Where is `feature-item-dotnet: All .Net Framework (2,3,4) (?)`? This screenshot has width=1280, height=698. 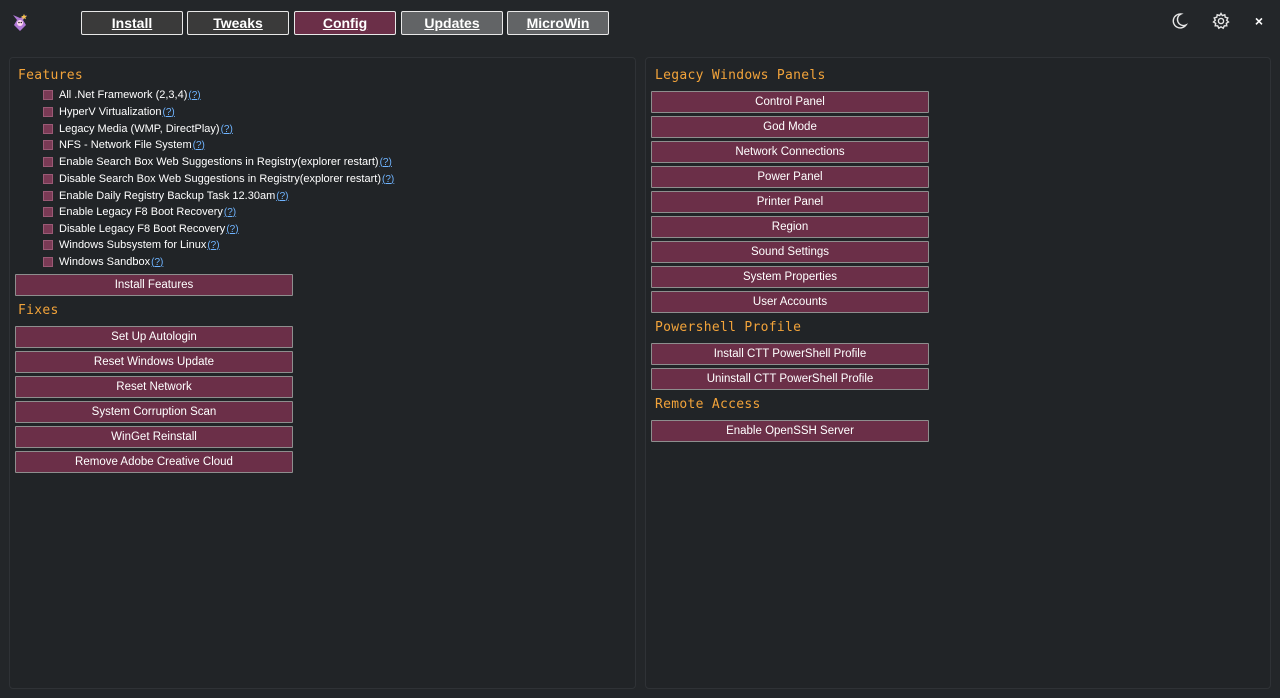
feature-item-dotnet: All .Net Framework (2,3,4) (?) is located at coordinates (122, 95).